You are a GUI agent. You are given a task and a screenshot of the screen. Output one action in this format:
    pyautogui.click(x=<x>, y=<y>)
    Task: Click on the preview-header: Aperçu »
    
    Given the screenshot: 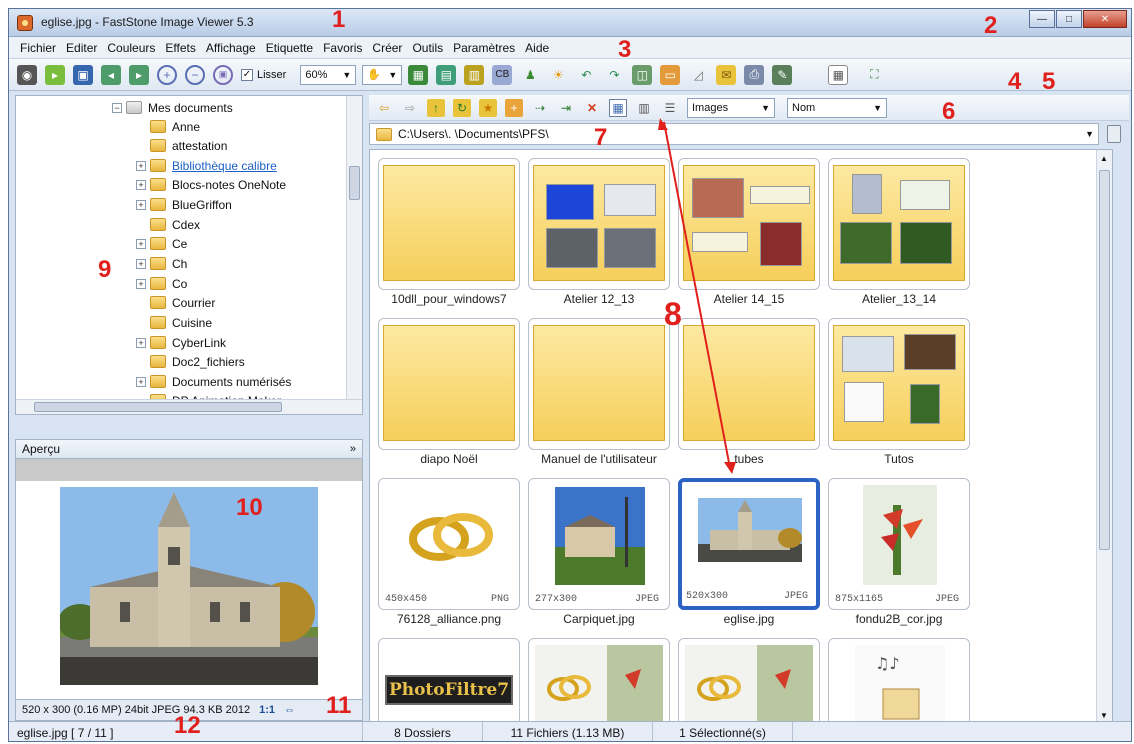 What is the action you would take?
    pyautogui.click(x=189, y=449)
    